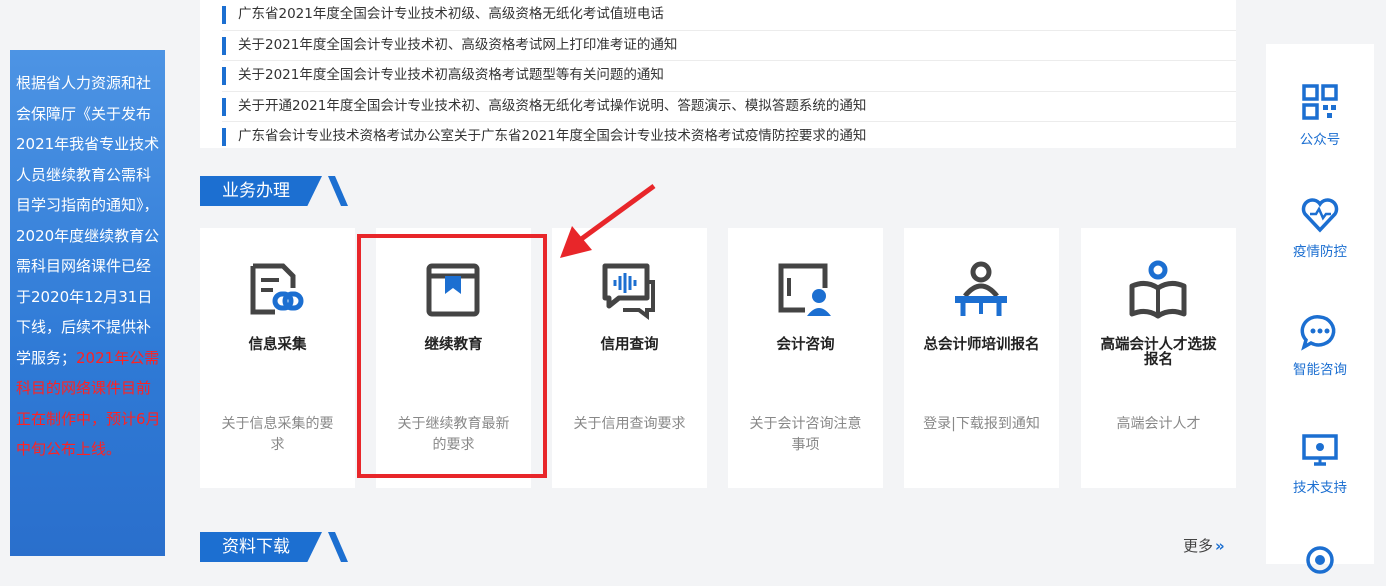 The width and height of the screenshot is (1386, 586). I want to click on document-link-icon, so click(277, 290).